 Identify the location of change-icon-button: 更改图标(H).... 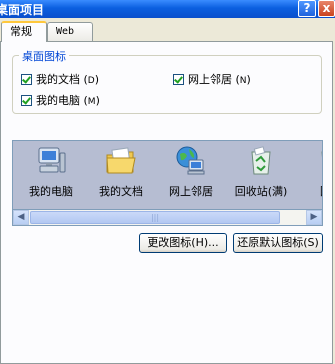
(183, 243).